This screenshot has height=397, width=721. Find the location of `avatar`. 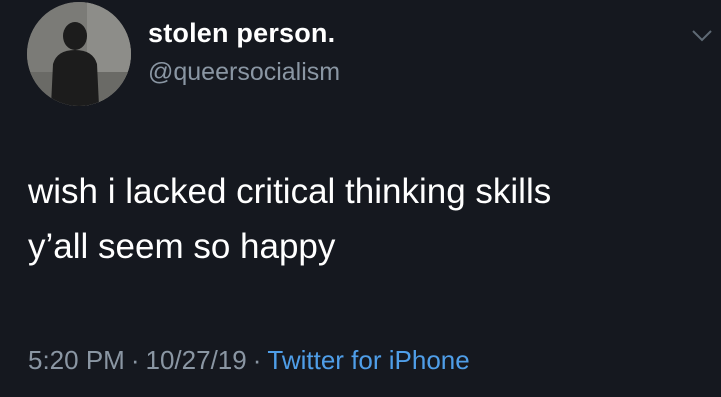

avatar is located at coordinates (79, 54).